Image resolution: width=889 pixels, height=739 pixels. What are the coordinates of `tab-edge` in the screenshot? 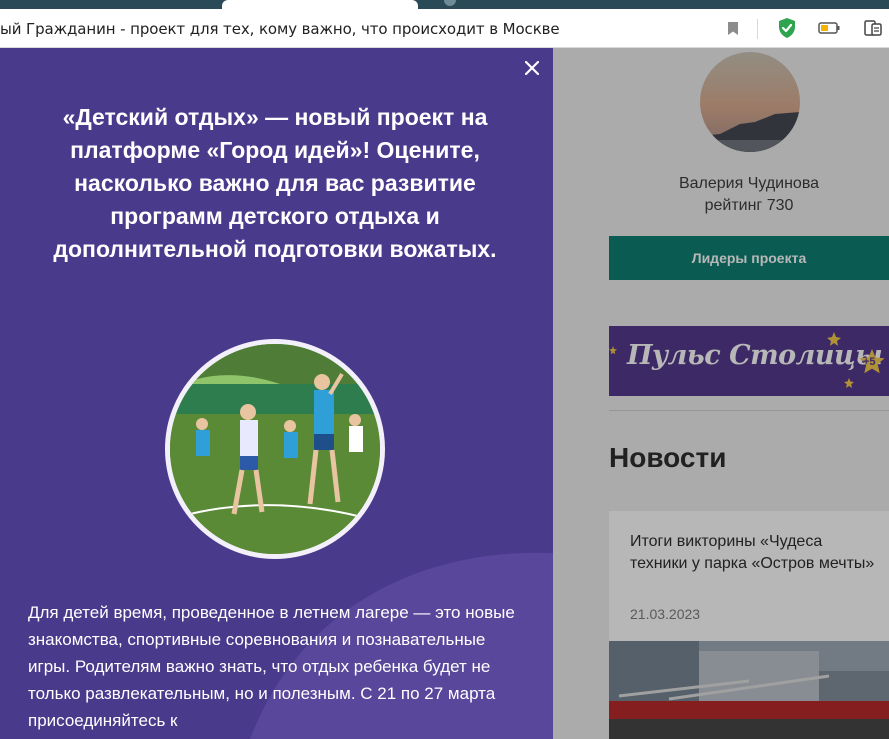 It's located at (450, 3).